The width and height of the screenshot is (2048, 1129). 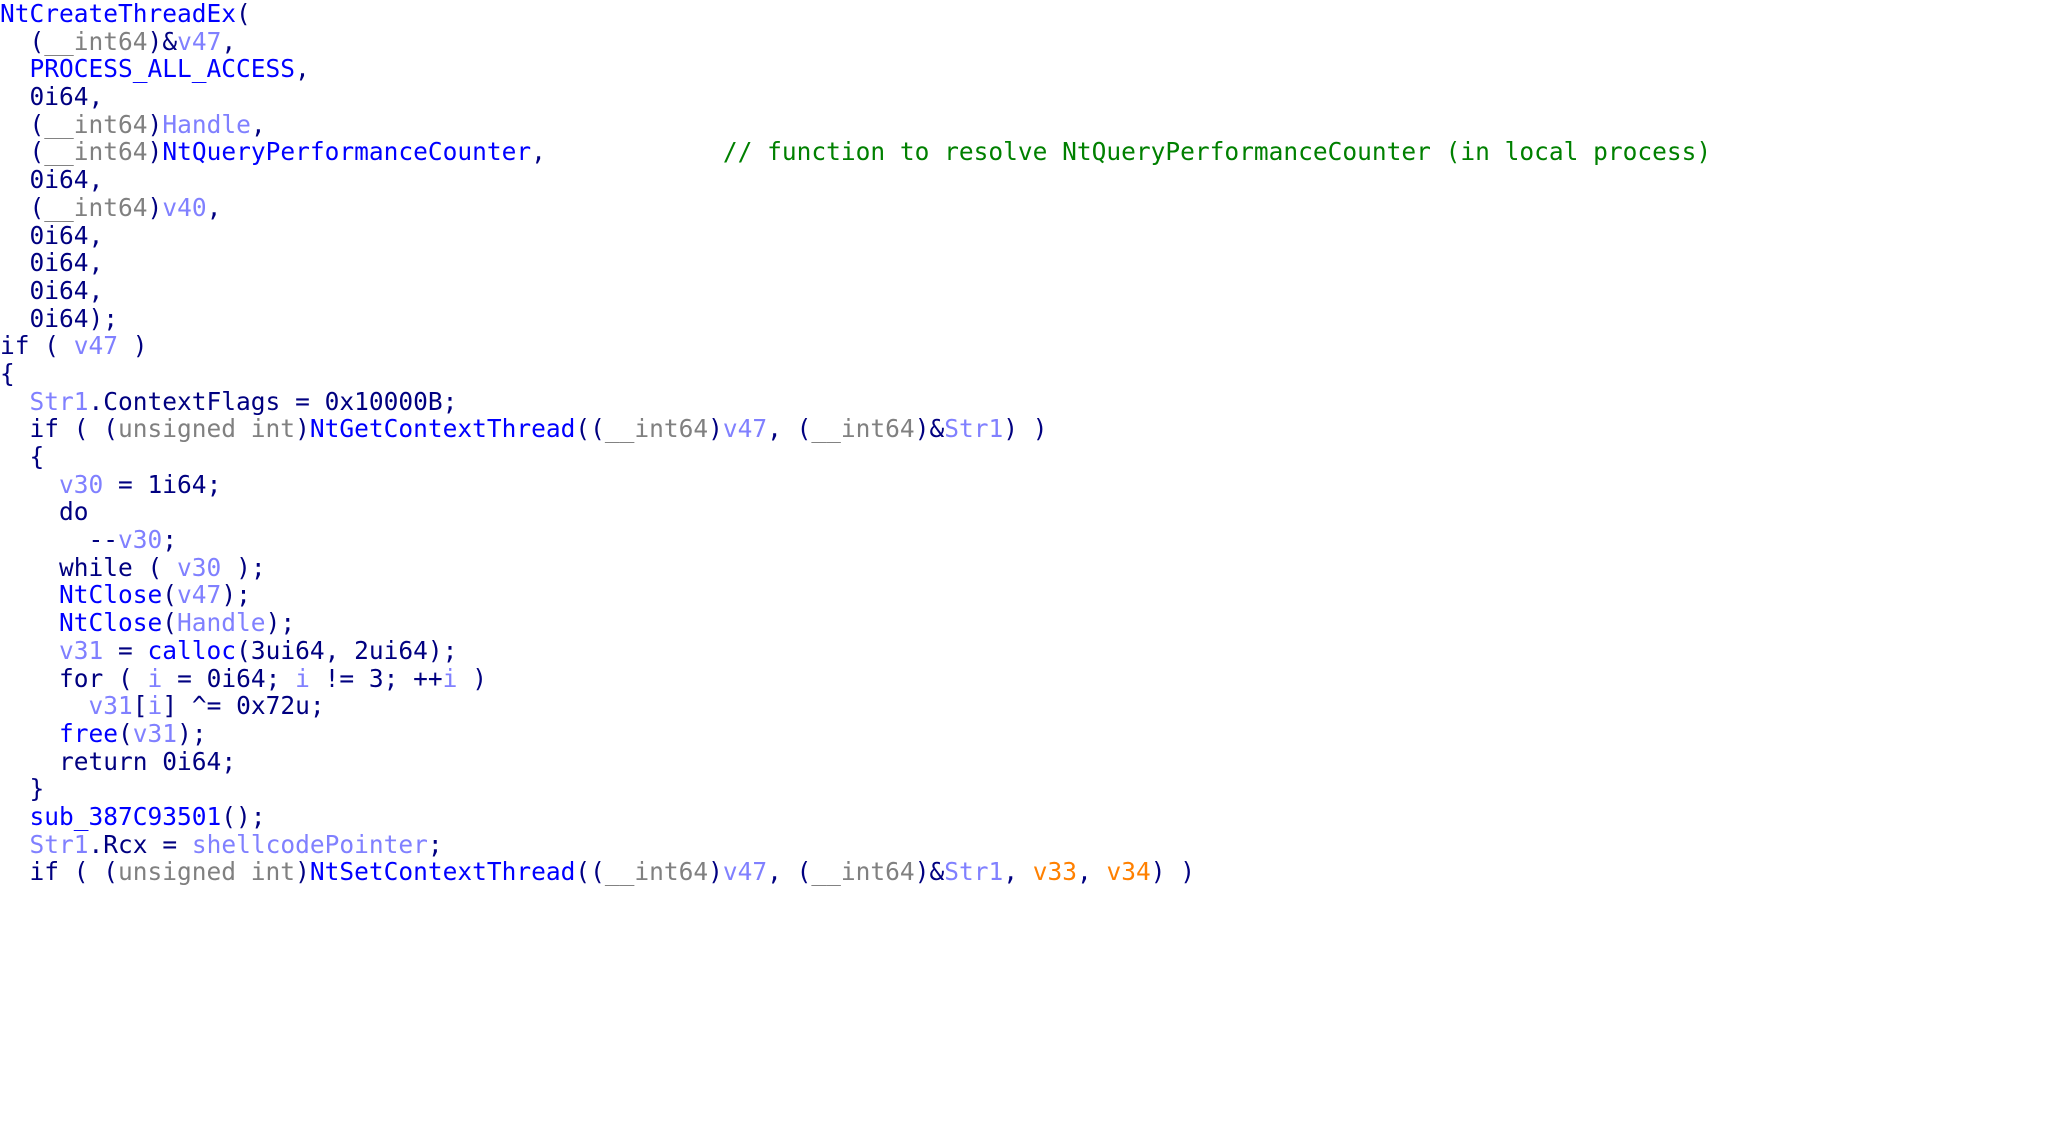 What do you see at coordinates (1024, 540) in the screenshot?
I see `code-line: --v30;` at bounding box center [1024, 540].